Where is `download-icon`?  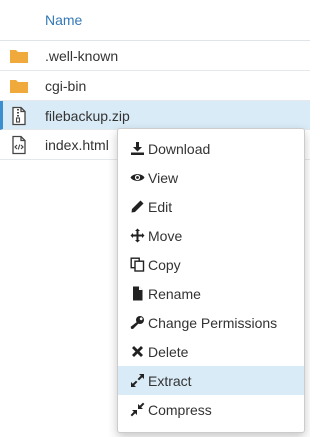 download-icon is located at coordinates (137, 148).